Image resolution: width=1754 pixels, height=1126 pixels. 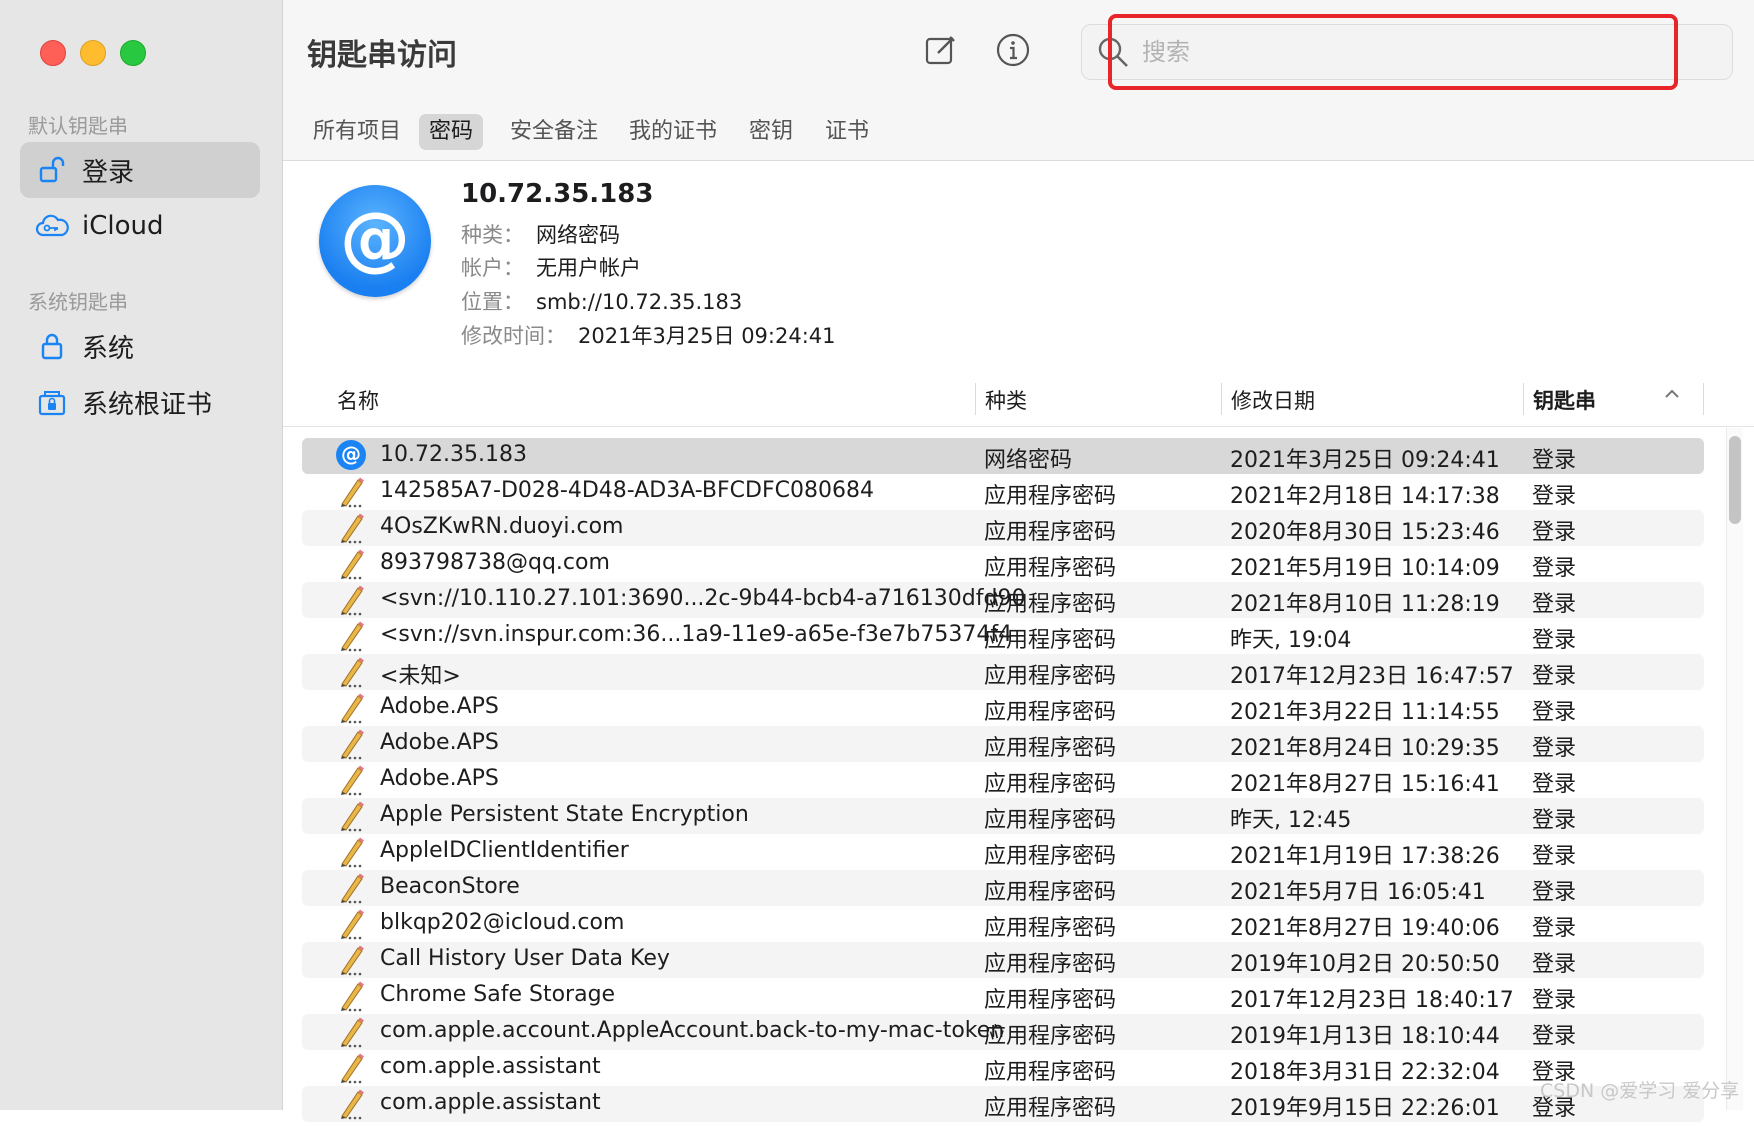 What do you see at coordinates (554, 132) in the screenshot?
I see `tab-secure-notes: 安全备注` at bounding box center [554, 132].